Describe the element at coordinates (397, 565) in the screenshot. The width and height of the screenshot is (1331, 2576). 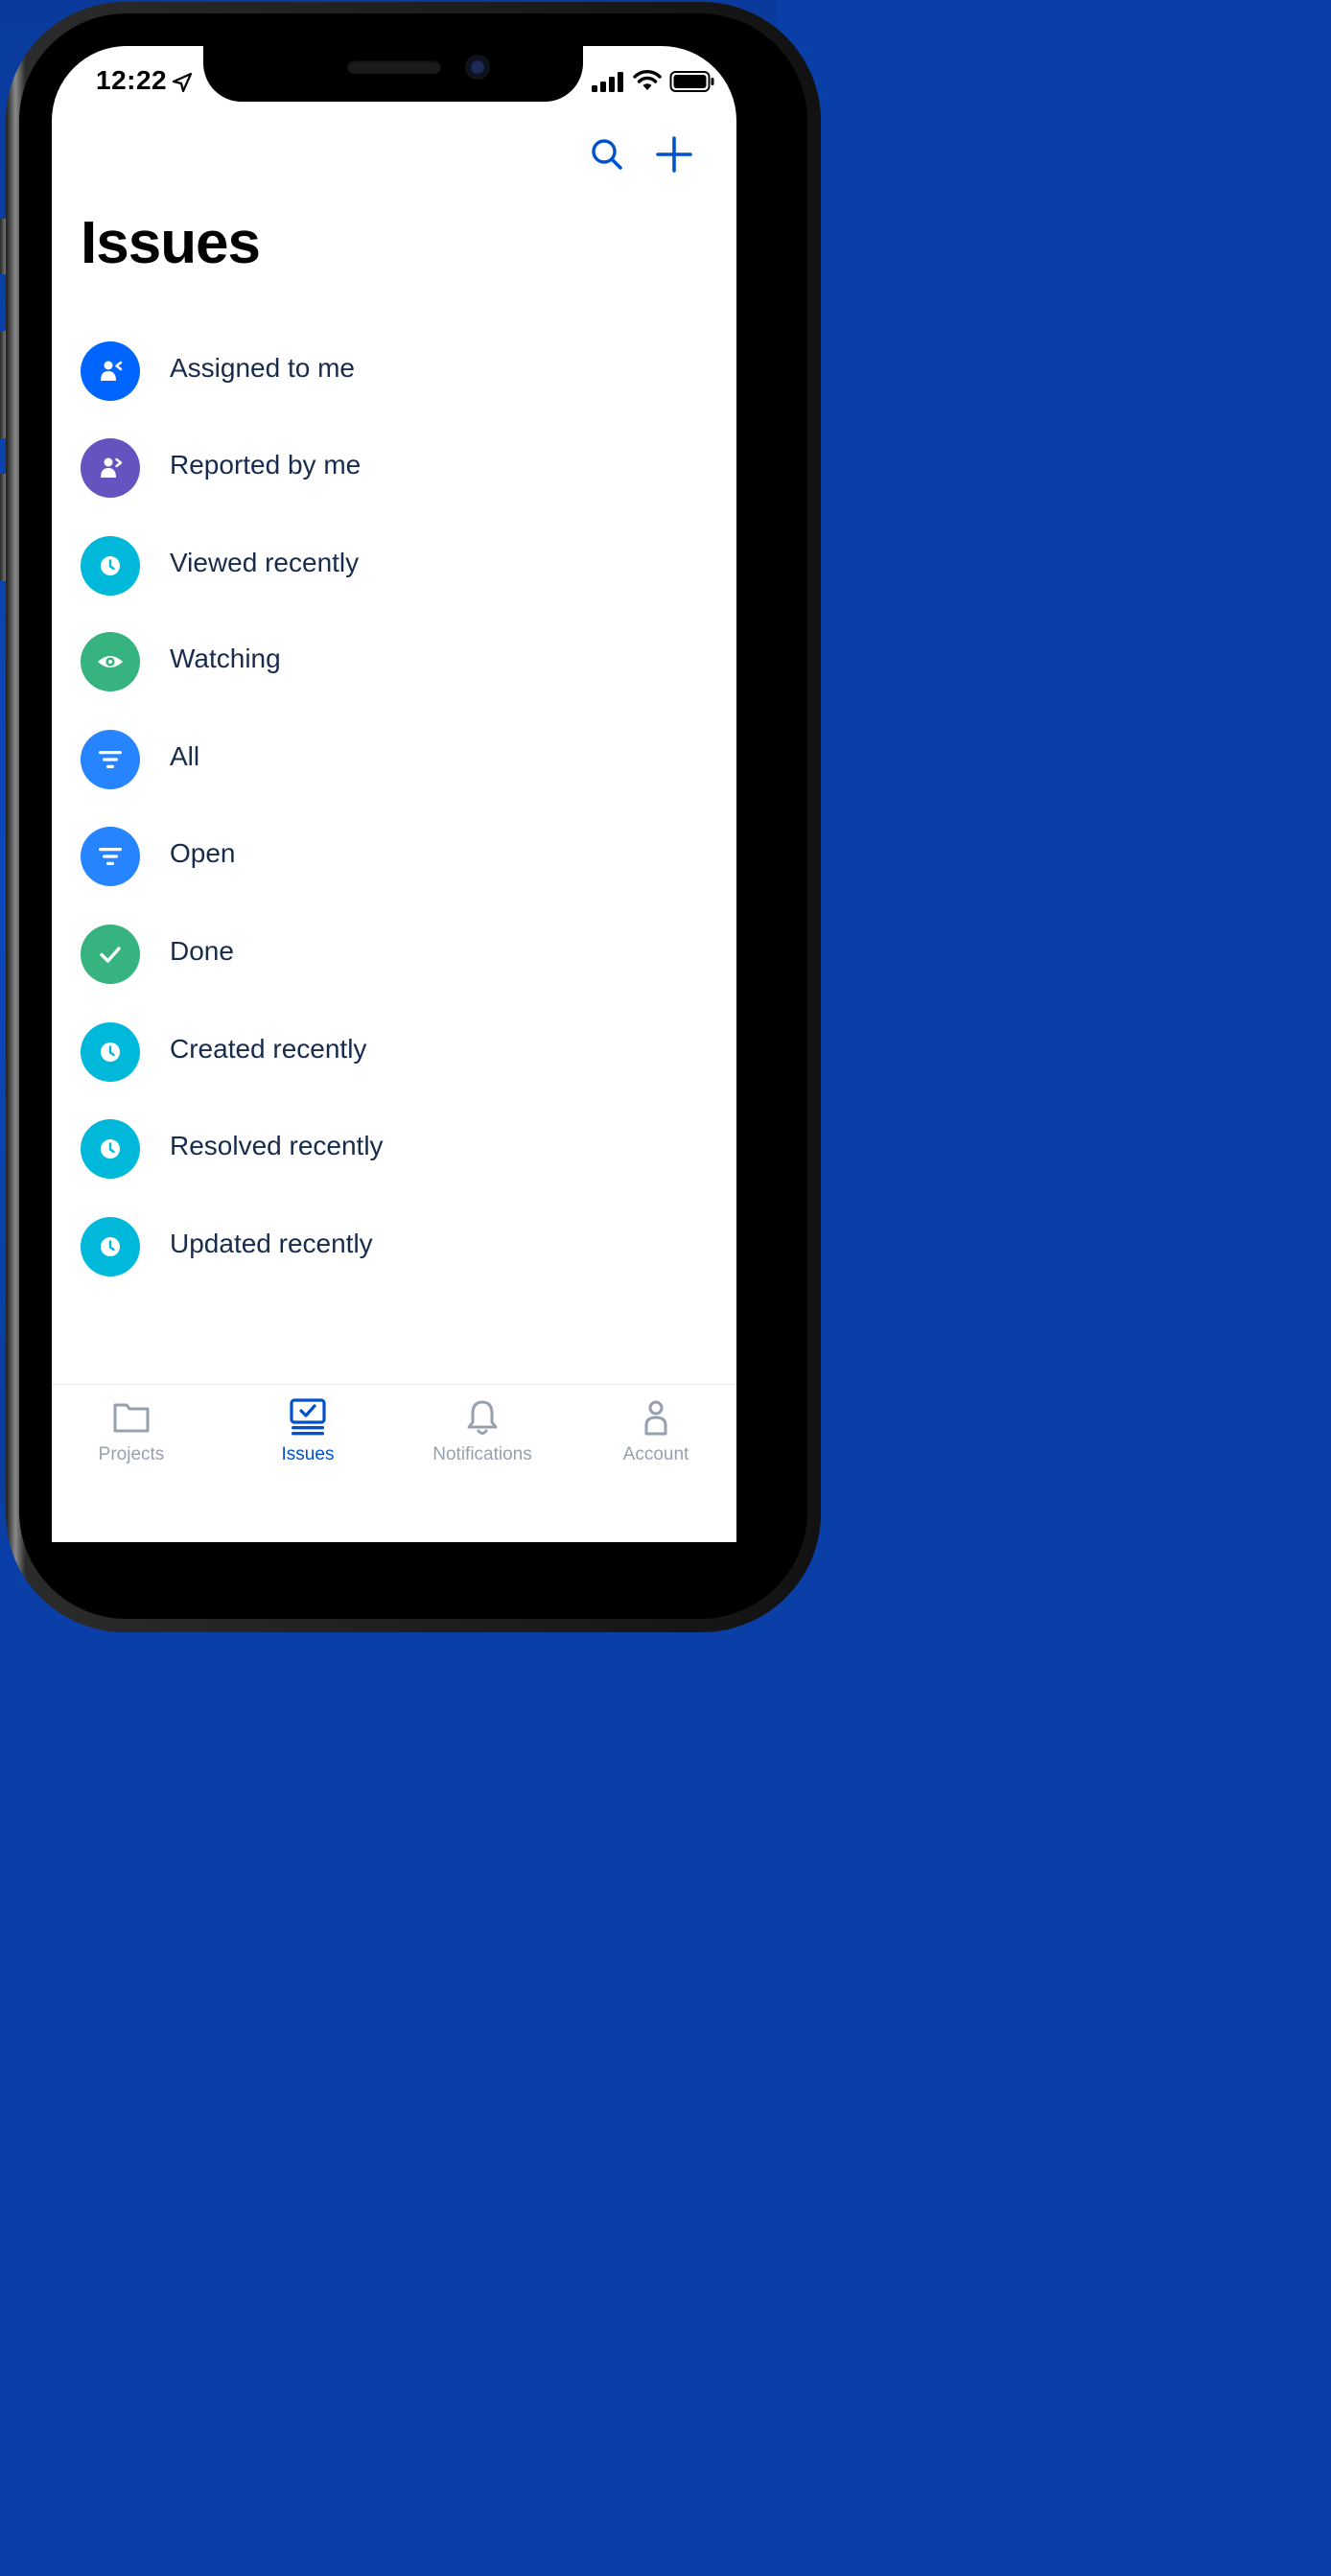
I see `filter-item-viewed-recently: Viewed recently` at that location.